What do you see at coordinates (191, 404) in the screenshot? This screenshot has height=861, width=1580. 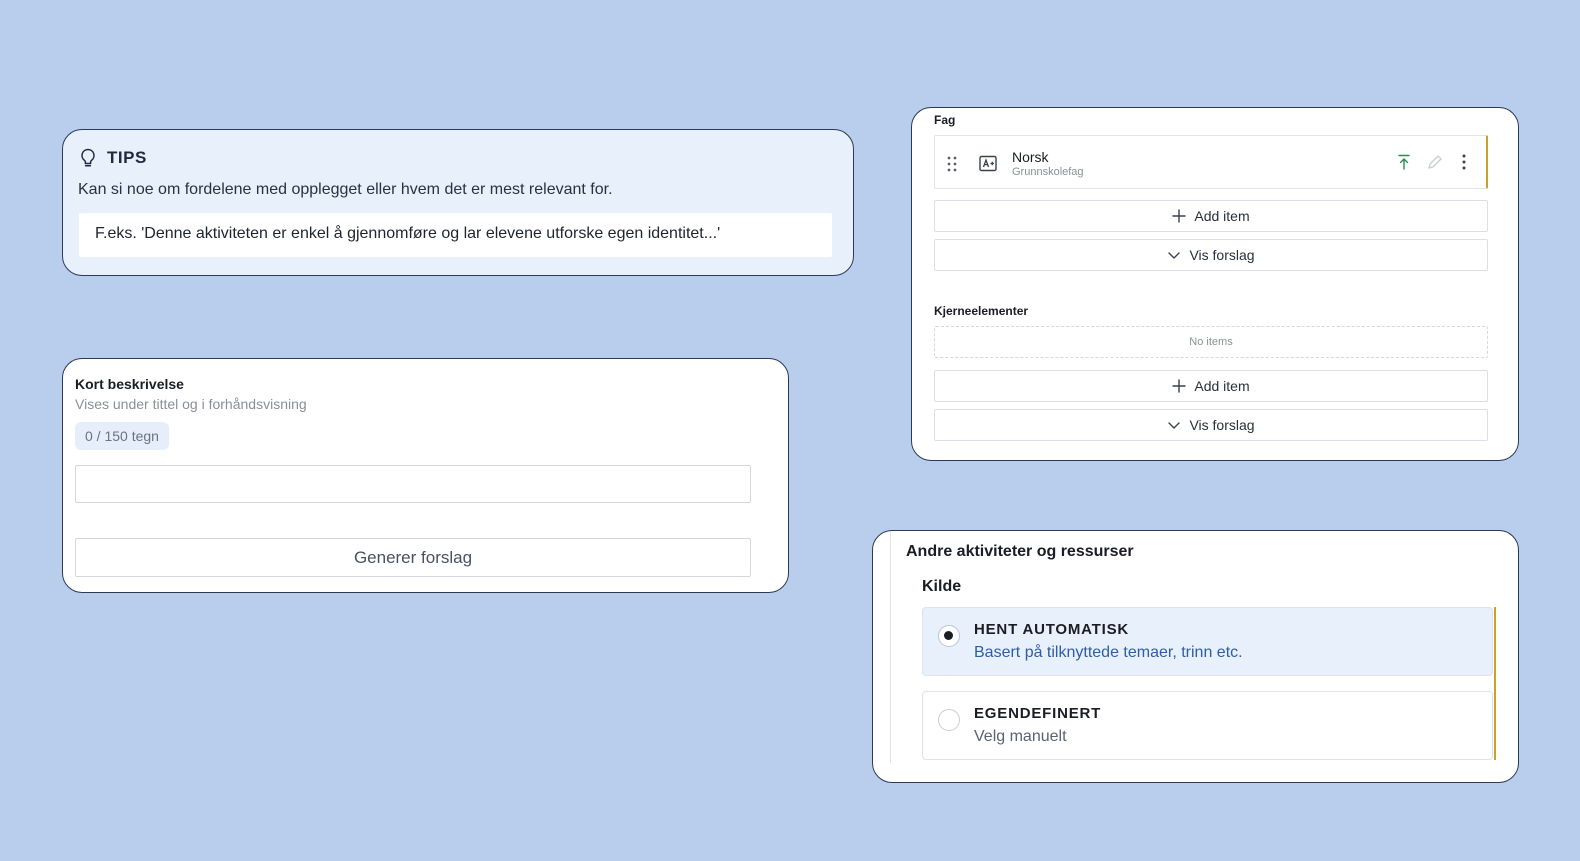 I see `short-description-help: Vises under tittel og i forhåndsvisning` at bounding box center [191, 404].